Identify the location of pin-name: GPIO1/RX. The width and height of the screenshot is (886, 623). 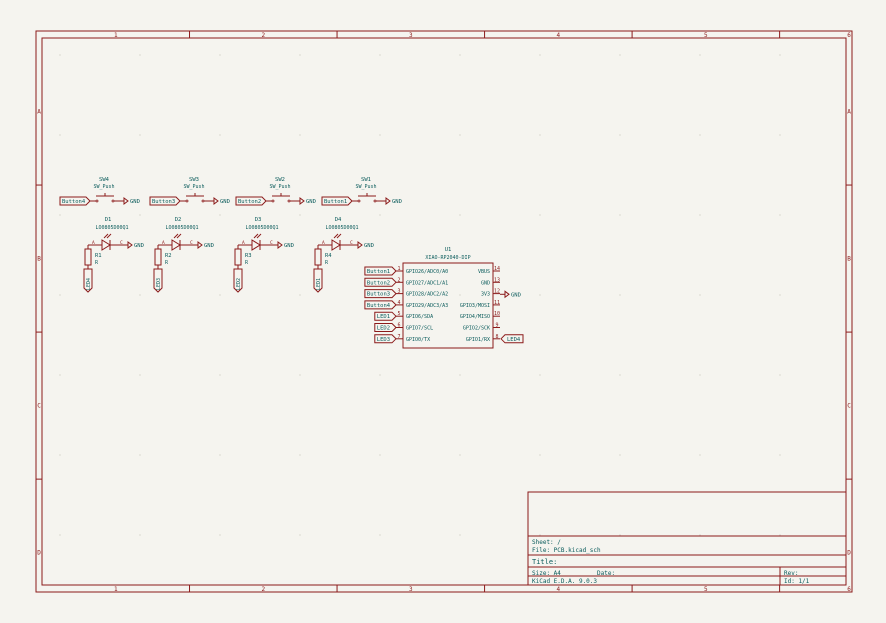
(478, 340).